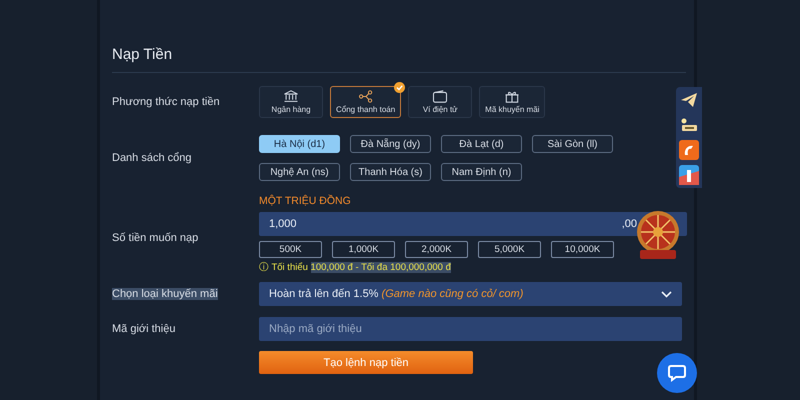 The width and height of the screenshot is (800, 400). Describe the element at coordinates (390, 144) in the screenshot. I see `gate-option: Đà Nẵng (dy)` at that location.